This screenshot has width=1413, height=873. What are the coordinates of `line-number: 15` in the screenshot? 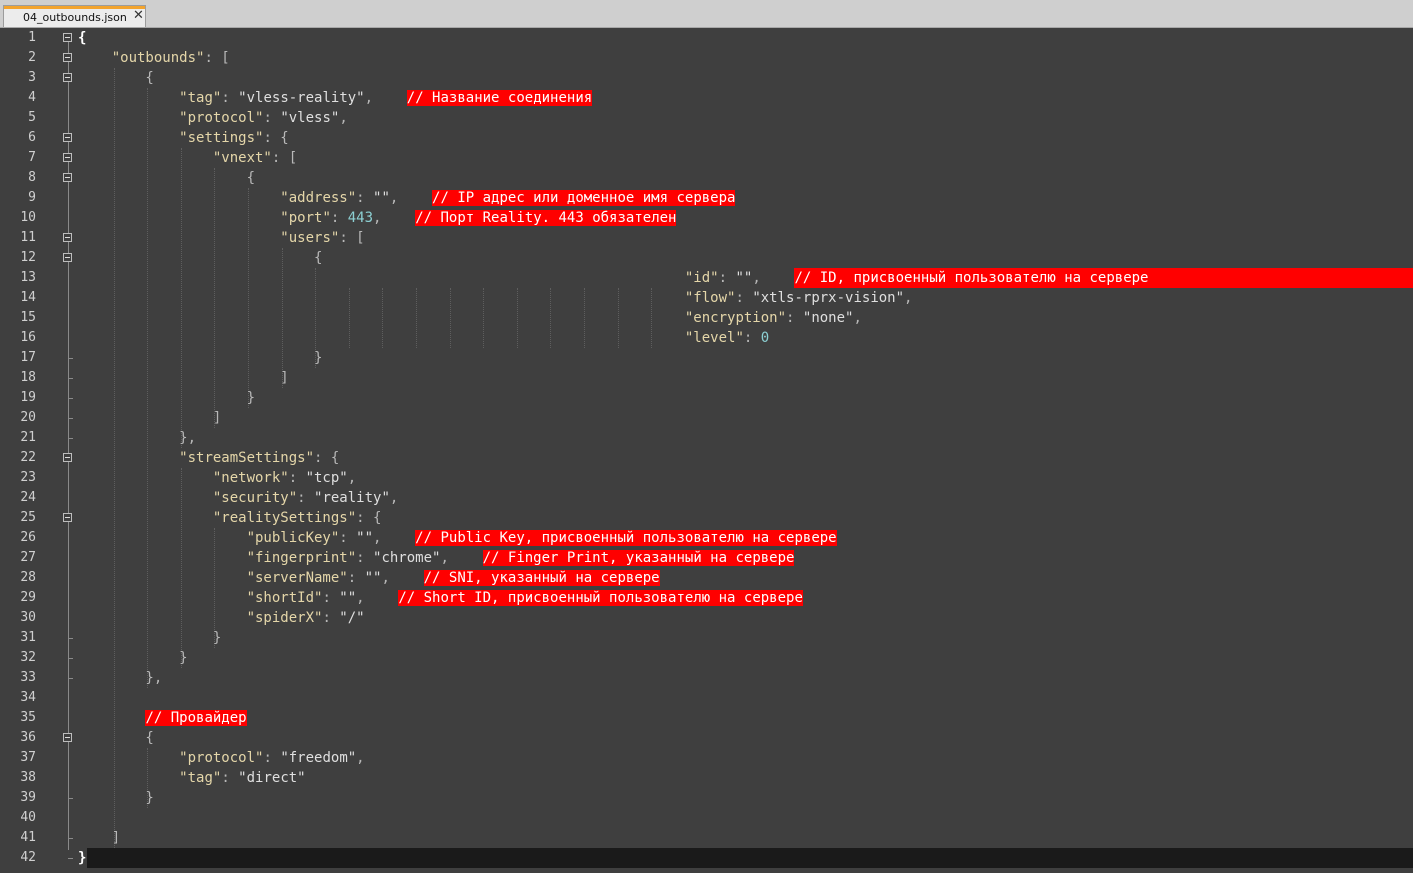 It's located at (28, 317).